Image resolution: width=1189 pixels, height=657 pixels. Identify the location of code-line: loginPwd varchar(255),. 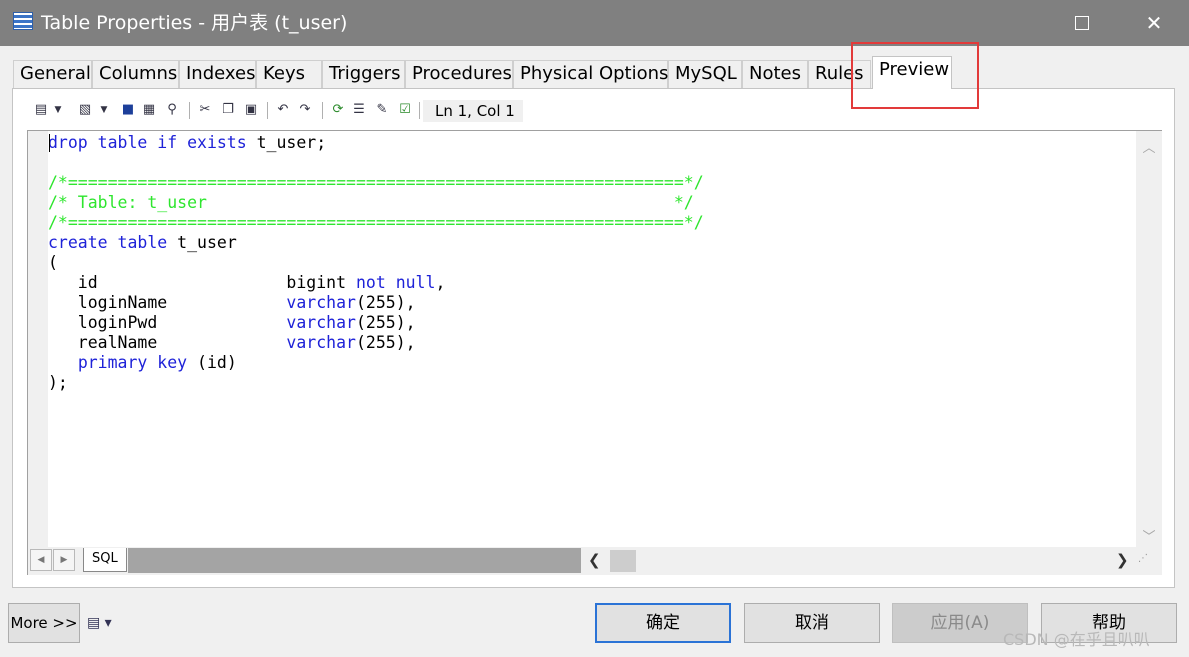
(376, 323).